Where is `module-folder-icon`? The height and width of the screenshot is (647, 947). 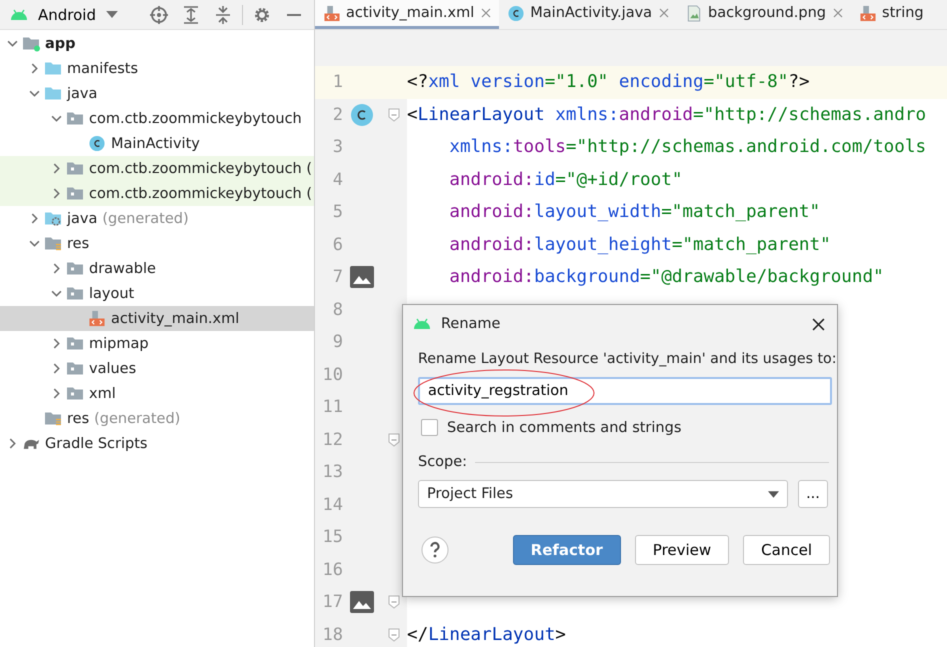
module-folder-icon is located at coordinates (31, 43).